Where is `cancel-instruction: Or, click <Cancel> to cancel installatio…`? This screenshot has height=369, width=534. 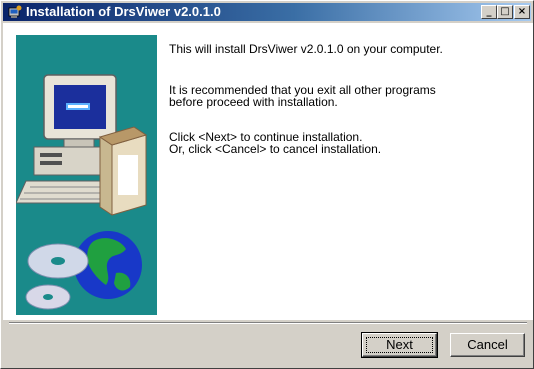 cancel-instruction: Or, click <Cancel> to cancel installatio… is located at coordinates (275, 149).